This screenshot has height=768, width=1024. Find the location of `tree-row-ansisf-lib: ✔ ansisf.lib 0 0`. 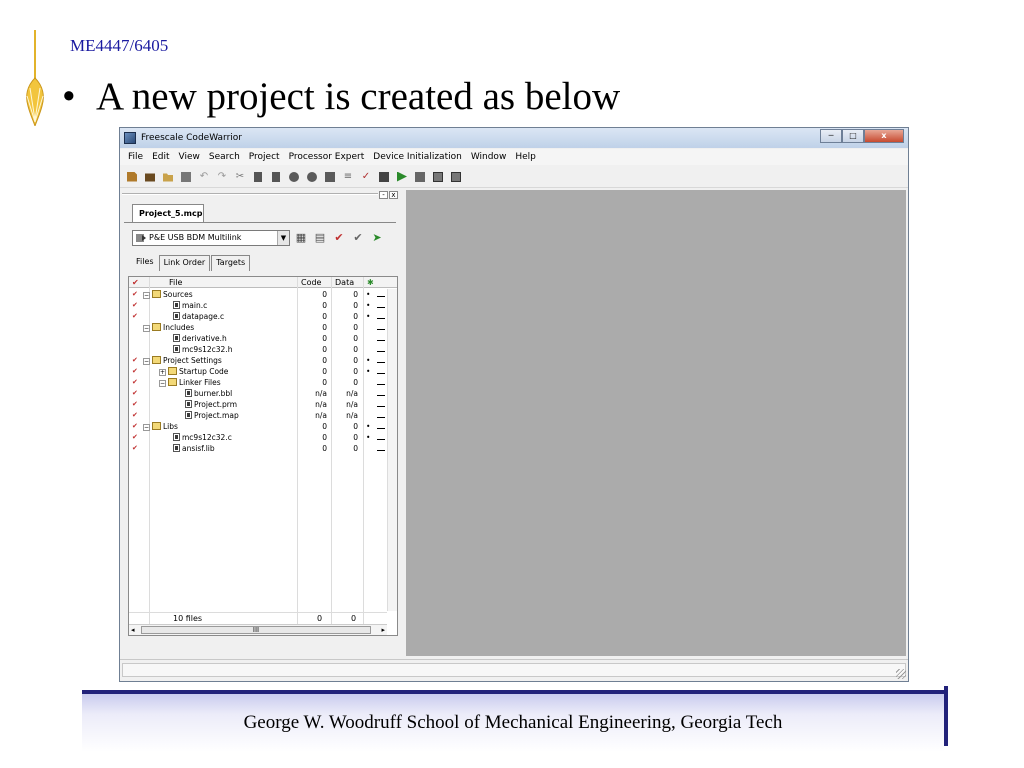

tree-row-ansisf-lib: ✔ ansisf.lib 0 0 is located at coordinates (258, 448).